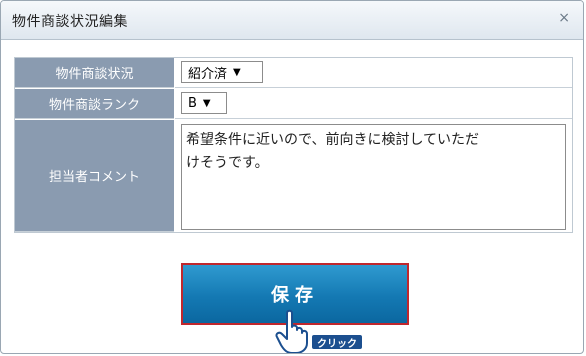 This screenshot has height=356, width=586. What do you see at coordinates (373, 104) in the screenshot?
I see `rank-cell: B ▼` at bounding box center [373, 104].